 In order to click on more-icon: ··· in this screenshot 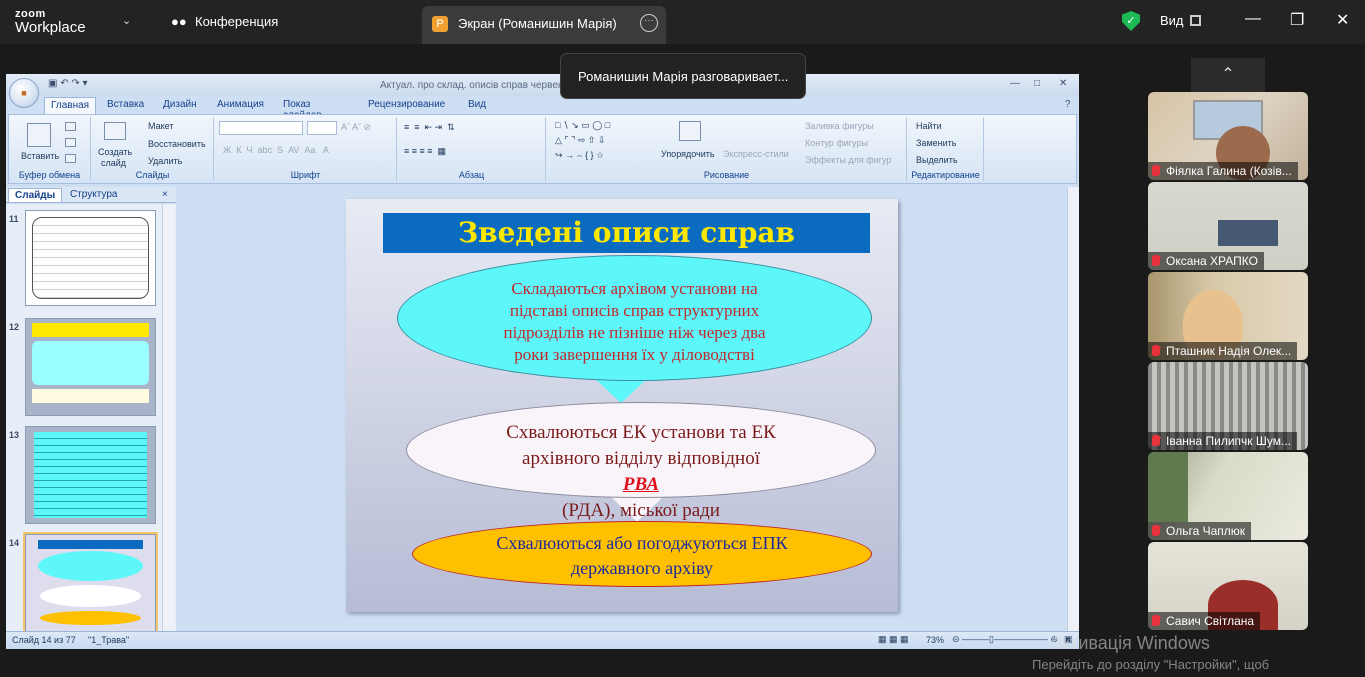, I will do `click(649, 23)`.